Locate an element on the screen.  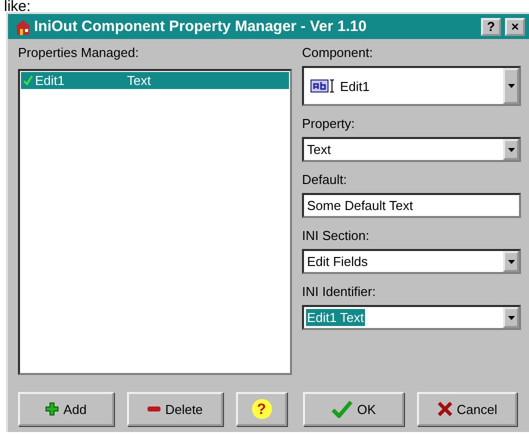
close-button: × is located at coordinates (515, 27).